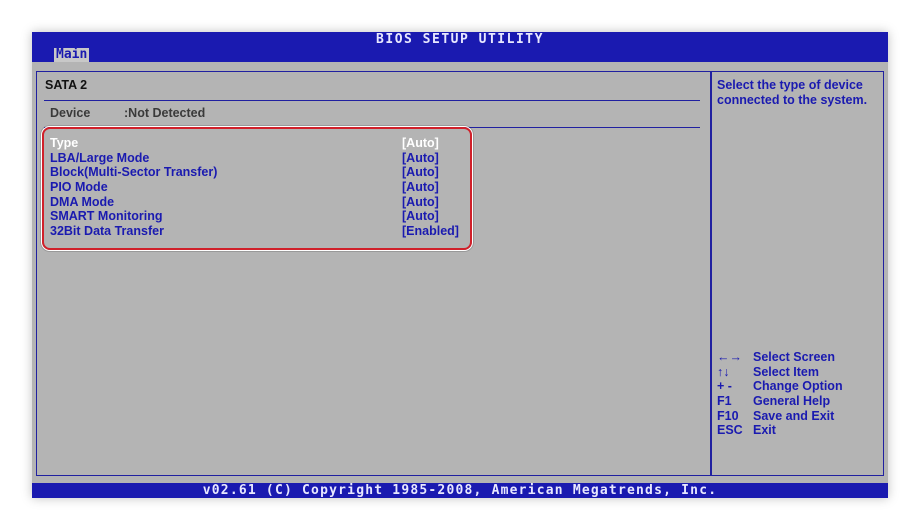 The image size is (920, 530). Describe the element at coordinates (730, 430) in the screenshot. I see `key-label: ESC` at that location.